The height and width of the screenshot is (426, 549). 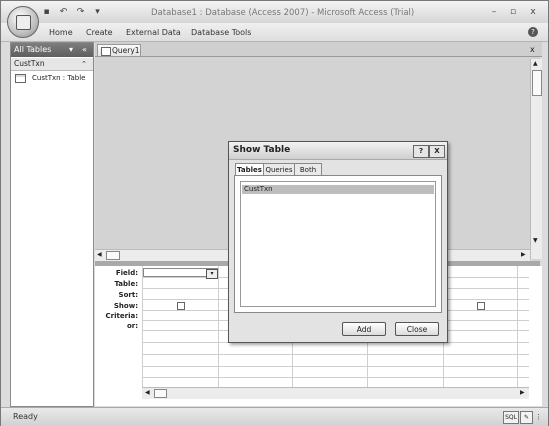 What do you see at coordinates (417, 329) in the screenshot?
I see `close-button: Close` at bounding box center [417, 329].